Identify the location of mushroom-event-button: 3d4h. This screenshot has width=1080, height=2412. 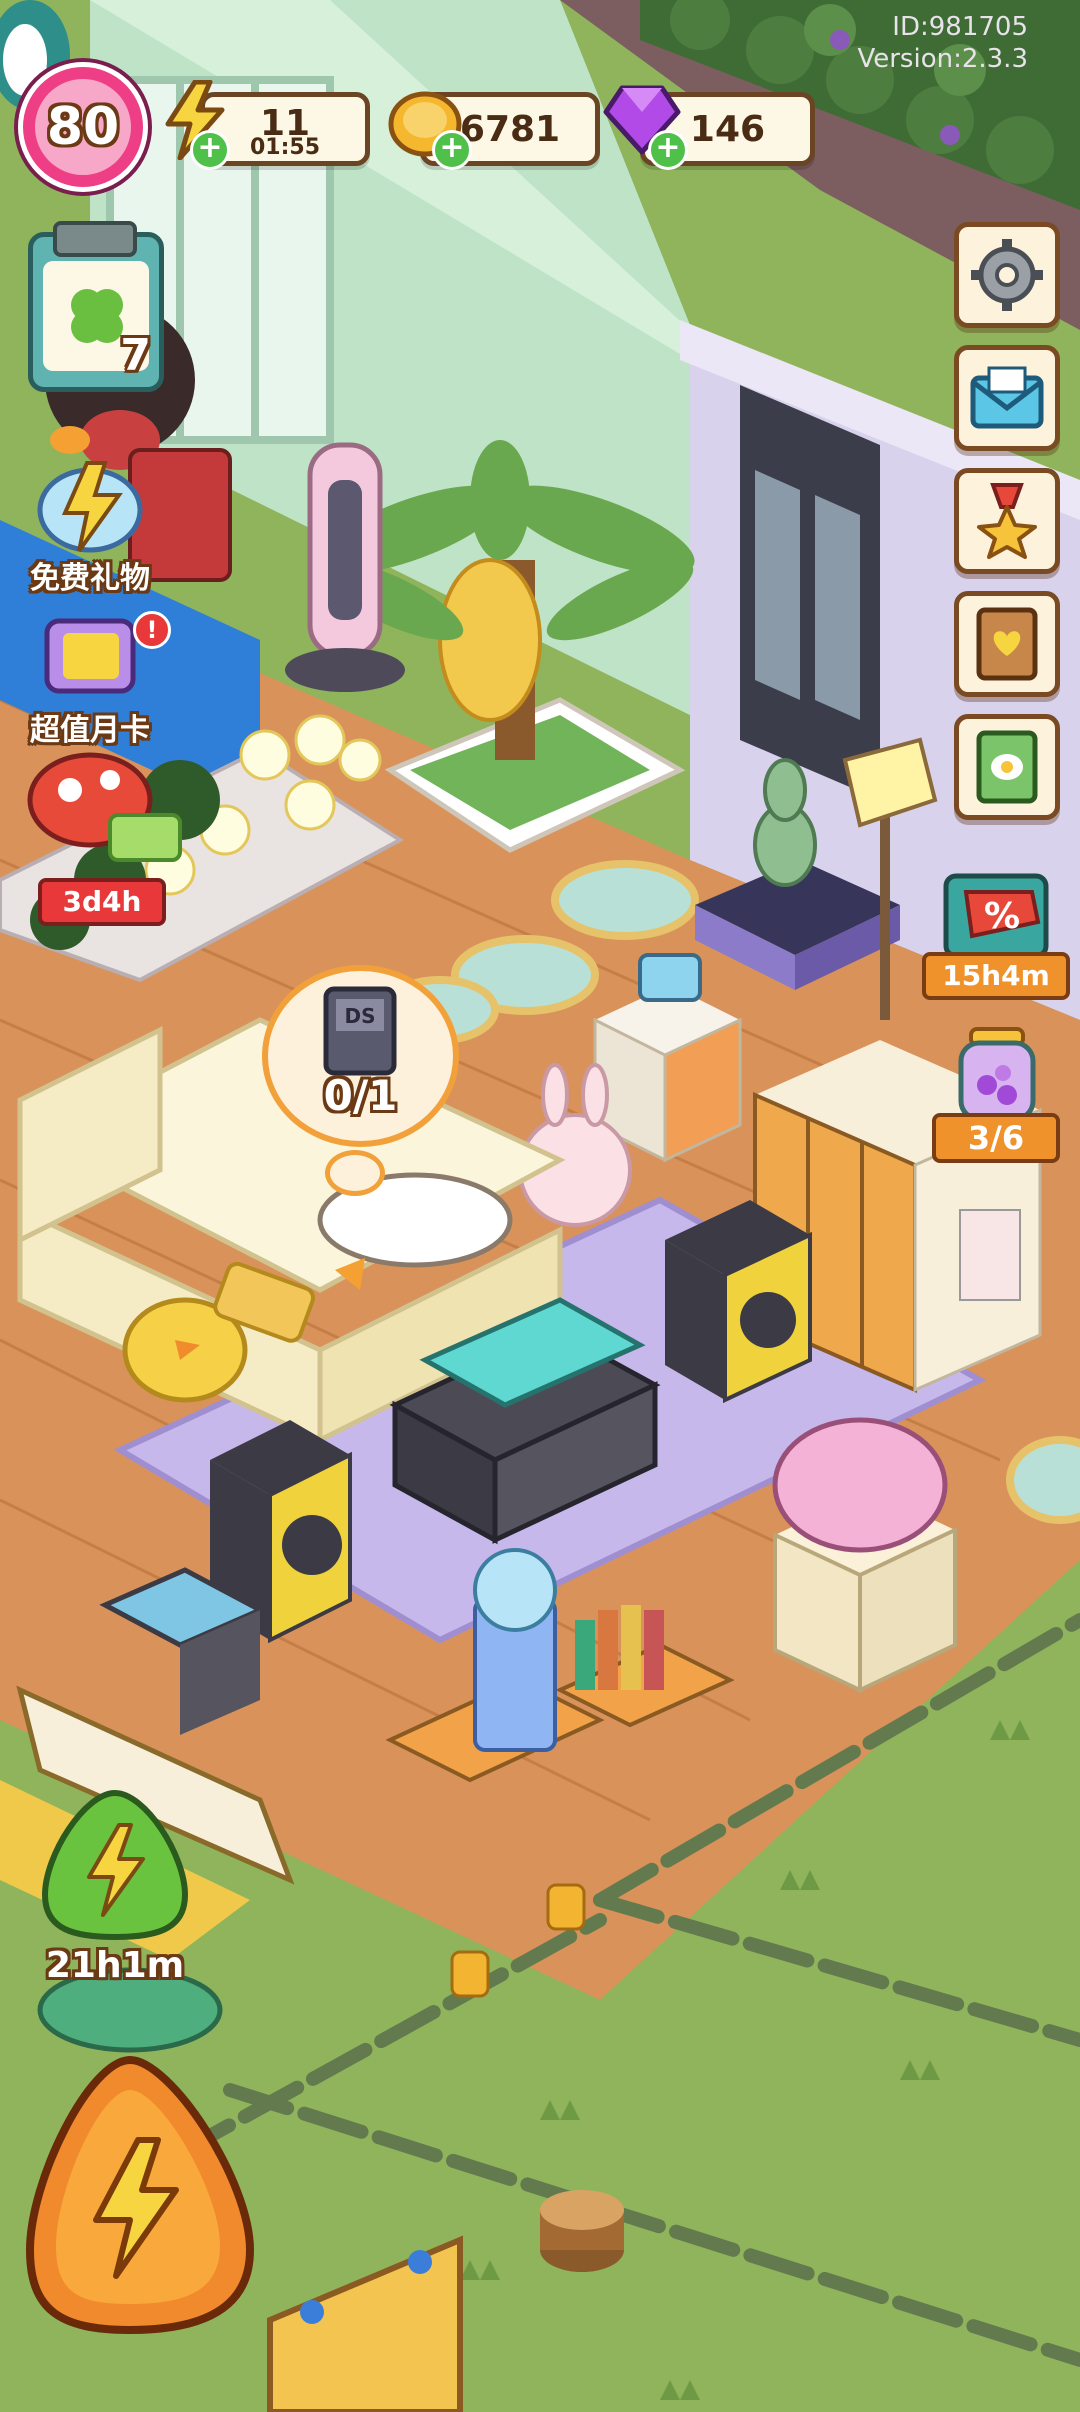
(105, 848).